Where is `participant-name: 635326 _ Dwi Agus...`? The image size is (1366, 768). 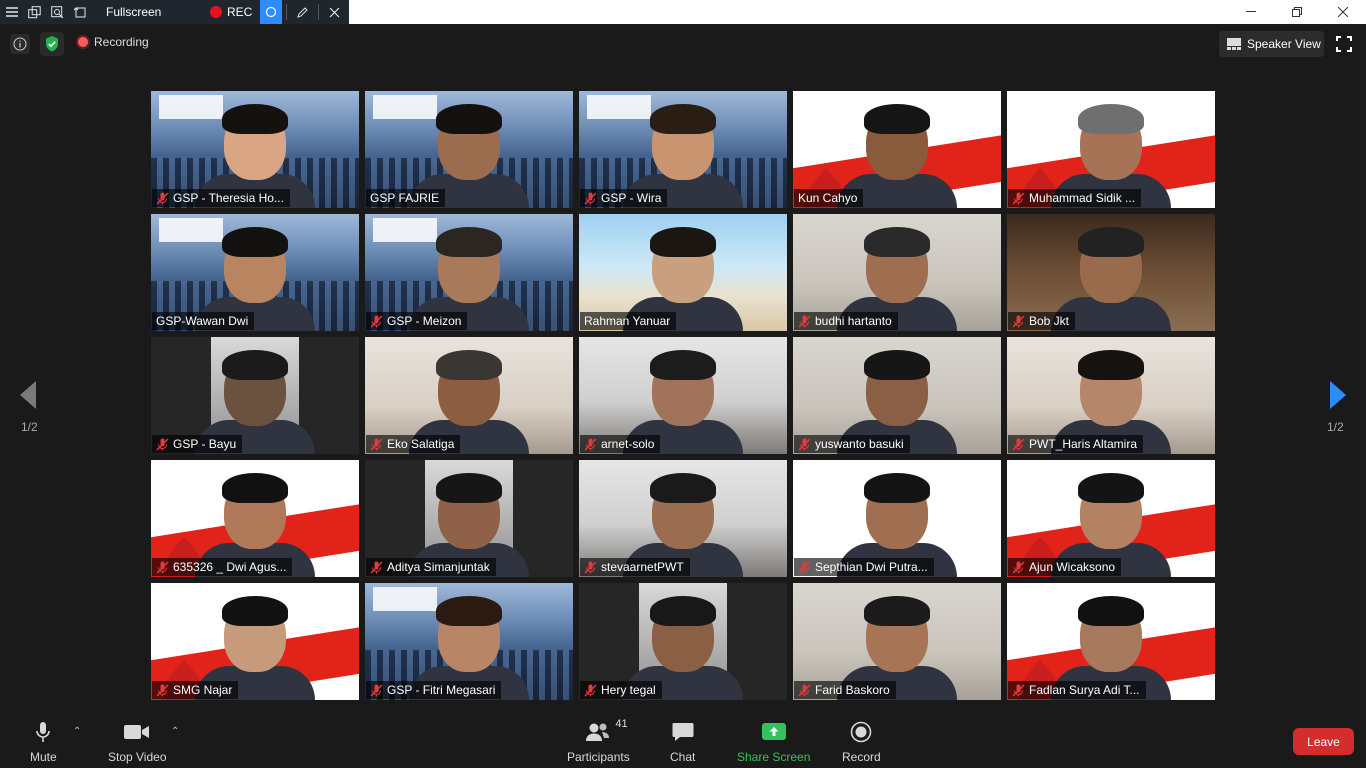
participant-name: 635326 _ Dwi Agus... is located at coordinates (230, 567).